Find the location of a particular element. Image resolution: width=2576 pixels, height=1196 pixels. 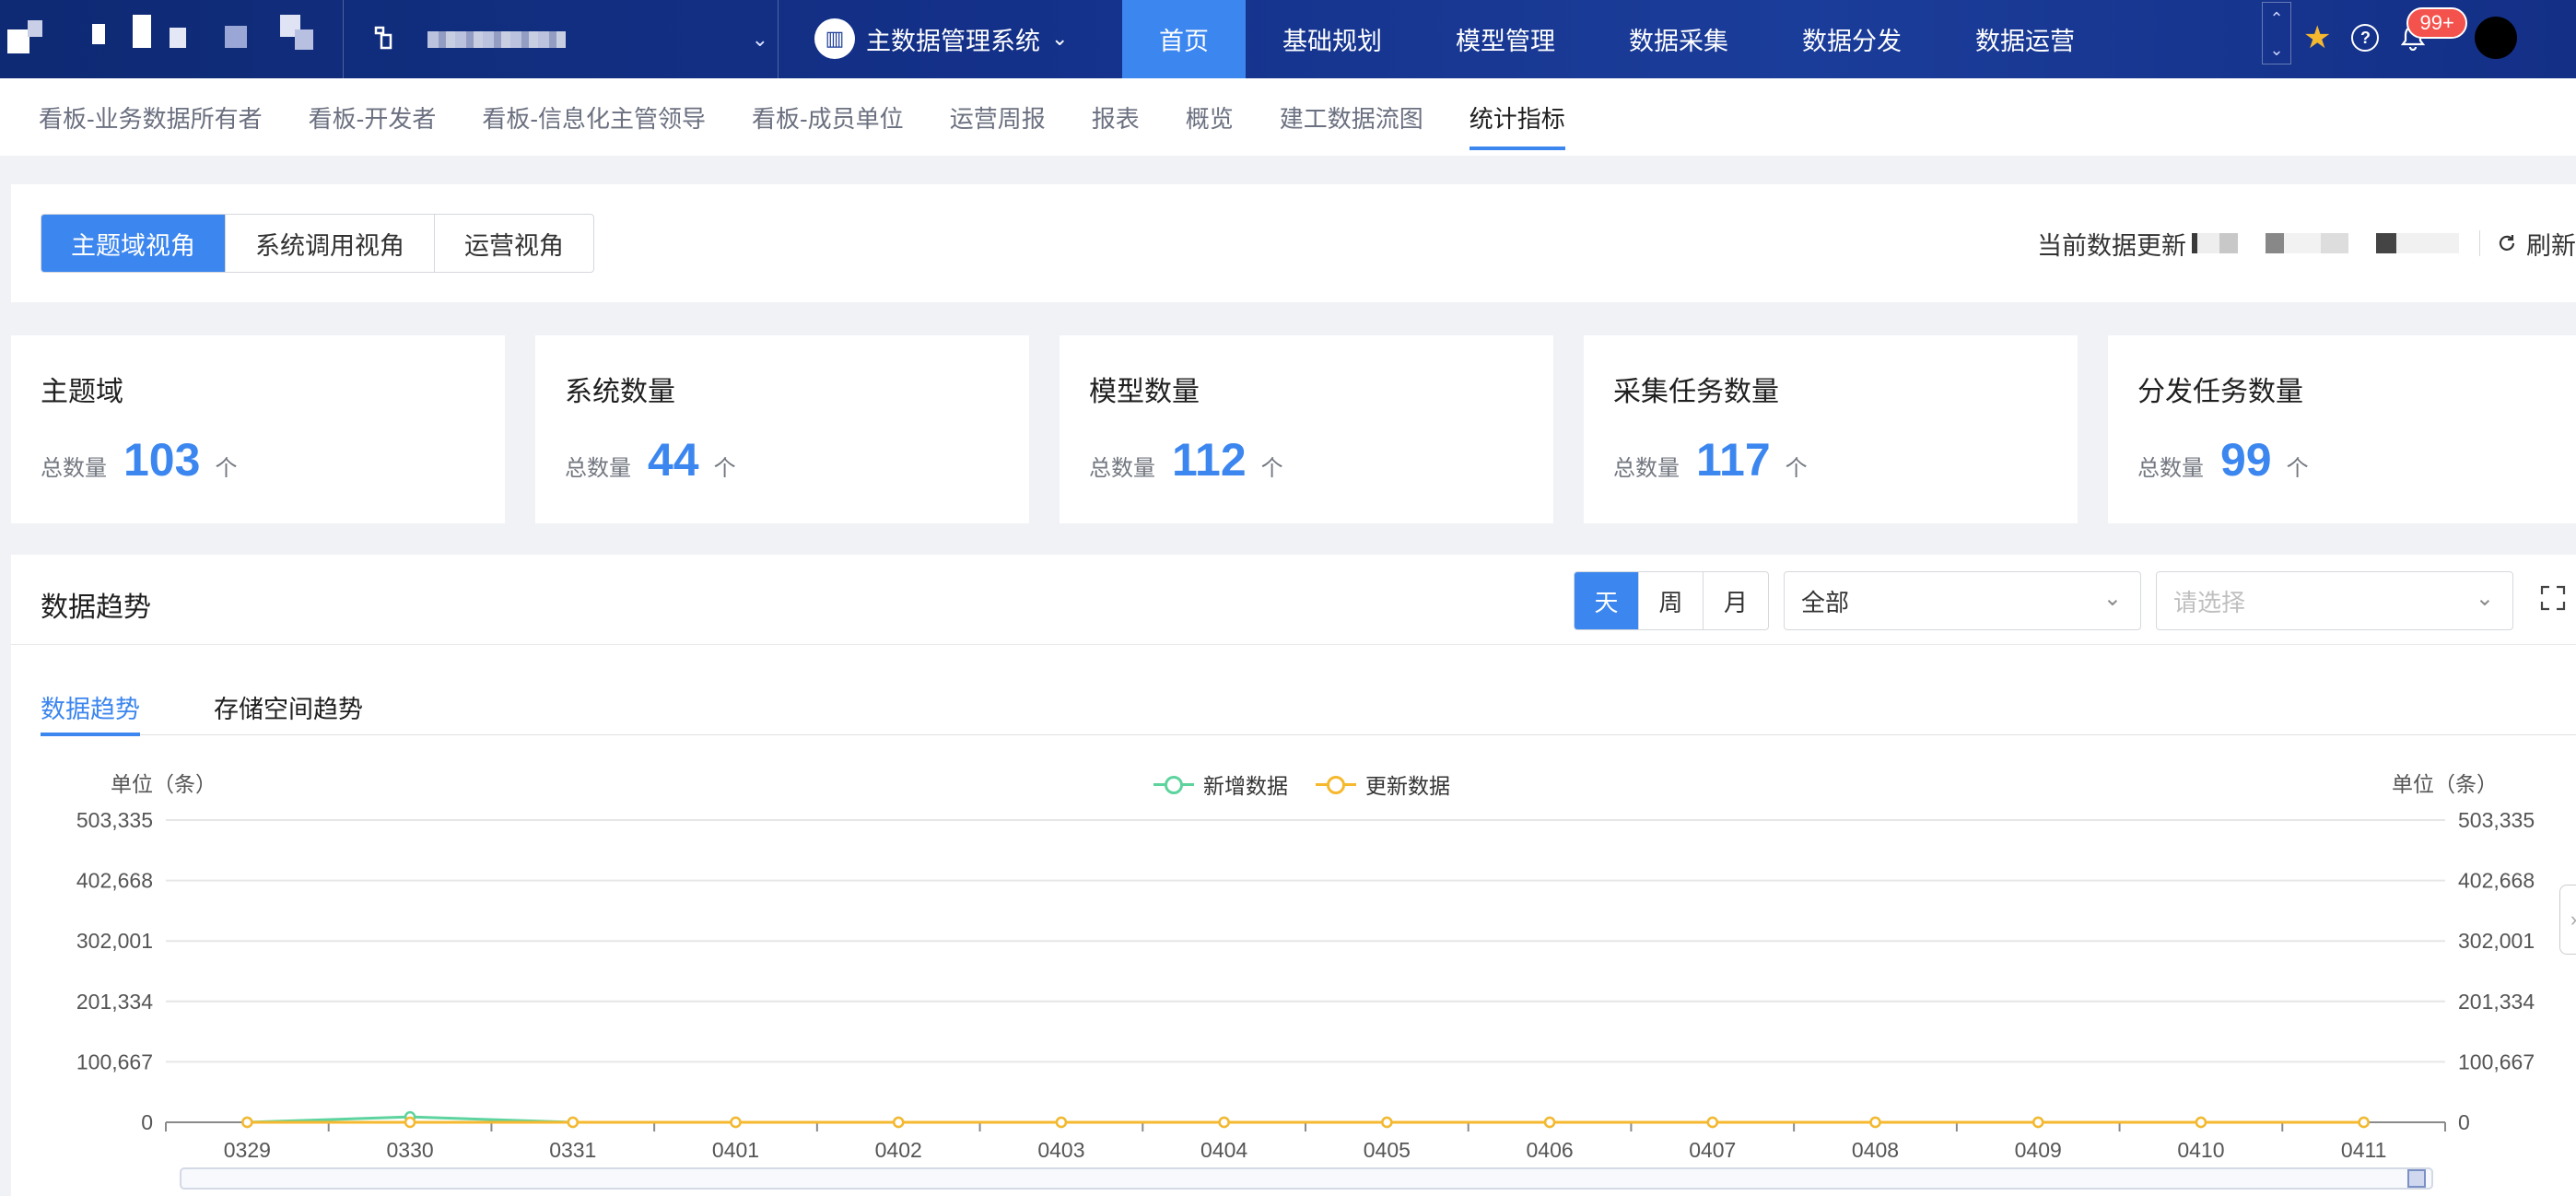

dashboard-tab: 看板-信息化主管领导 is located at coordinates (594, 117).